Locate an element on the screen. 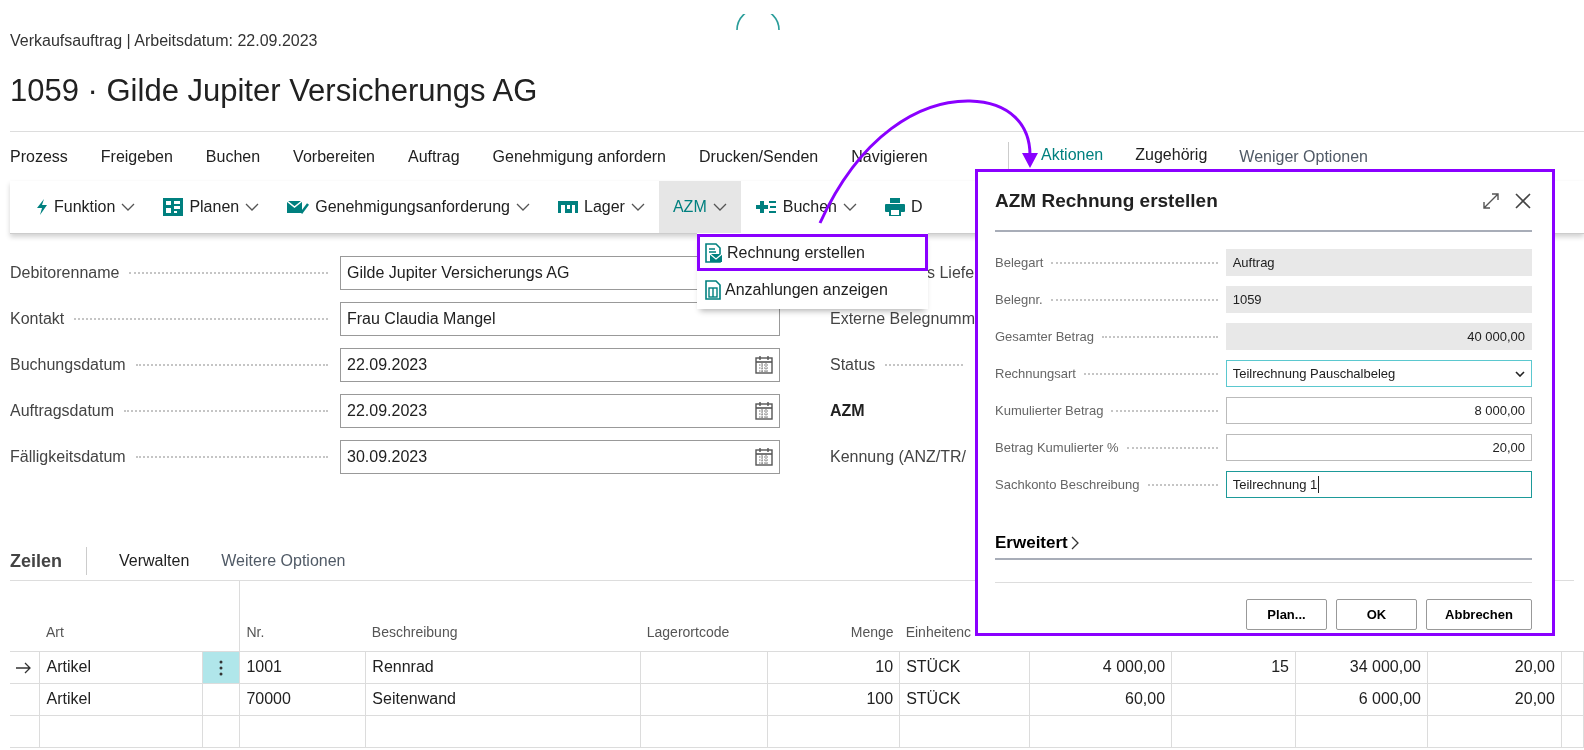 The width and height of the screenshot is (1584, 750). input-field: 40 000,00 is located at coordinates (1378, 336).